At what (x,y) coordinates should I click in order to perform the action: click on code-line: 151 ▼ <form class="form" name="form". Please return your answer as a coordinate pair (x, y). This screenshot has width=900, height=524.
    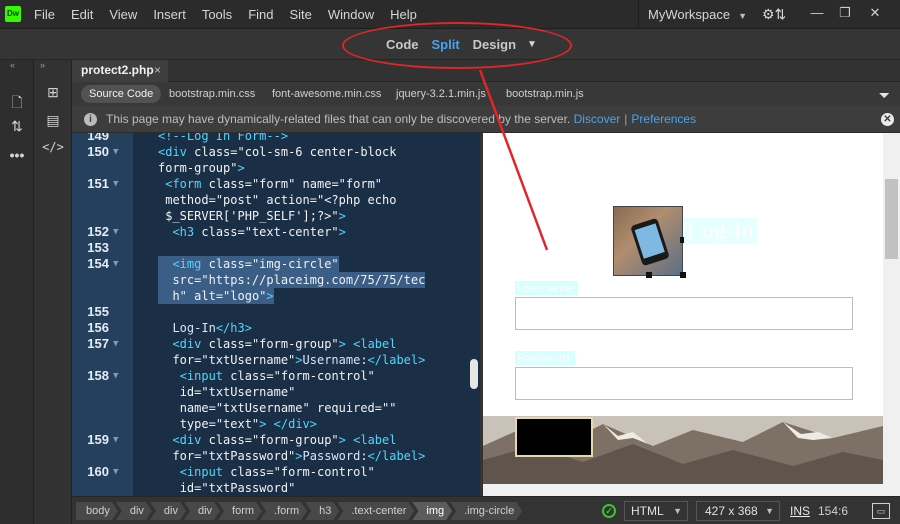
    Looking at the image, I should click on (276, 184).